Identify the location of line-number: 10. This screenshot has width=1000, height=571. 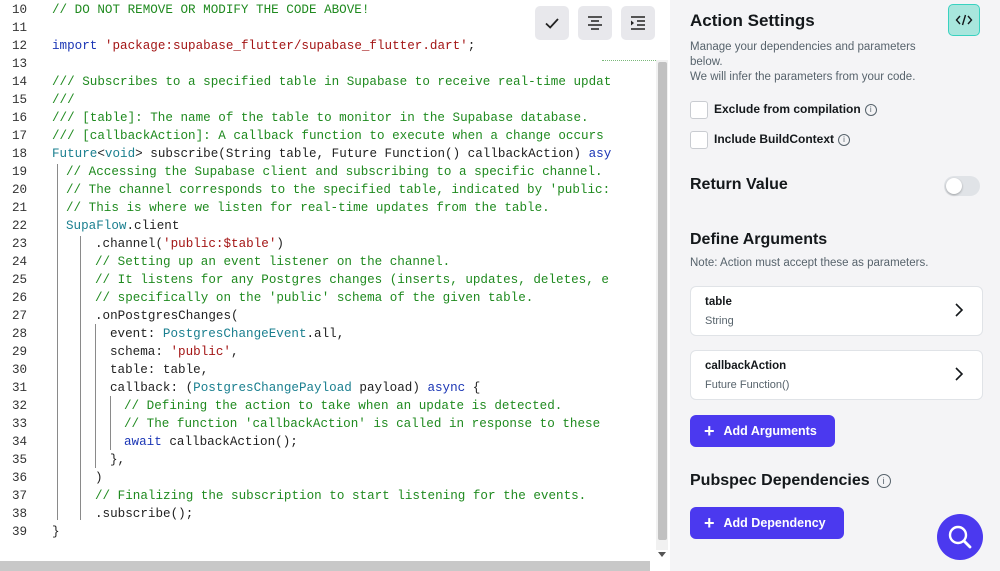
(20, 10).